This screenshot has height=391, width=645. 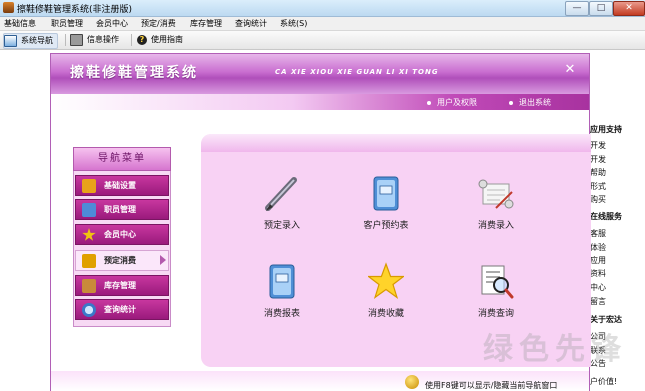 I want to click on right-panel-heading: 应用支持, so click(x=606, y=129).